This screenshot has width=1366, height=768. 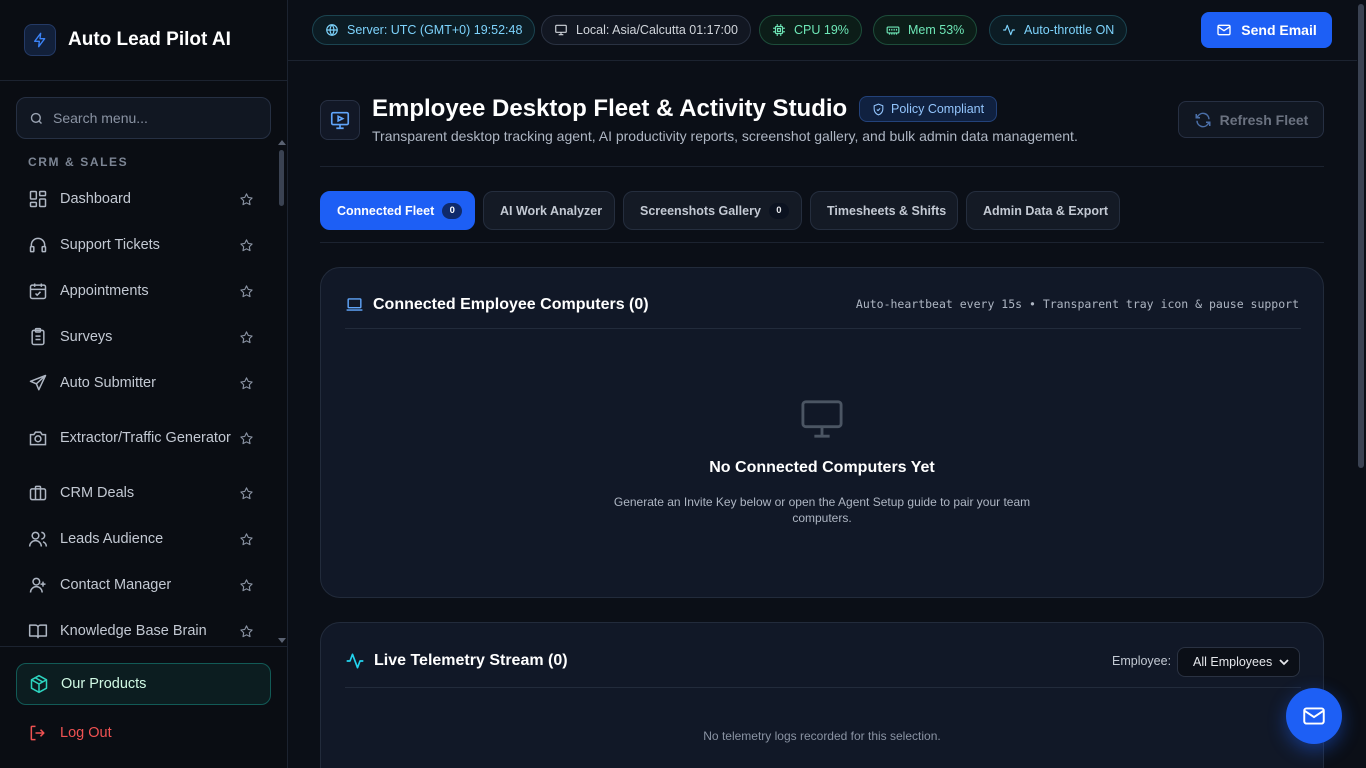 What do you see at coordinates (881, 109) in the screenshot?
I see `shield-check-icon` at bounding box center [881, 109].